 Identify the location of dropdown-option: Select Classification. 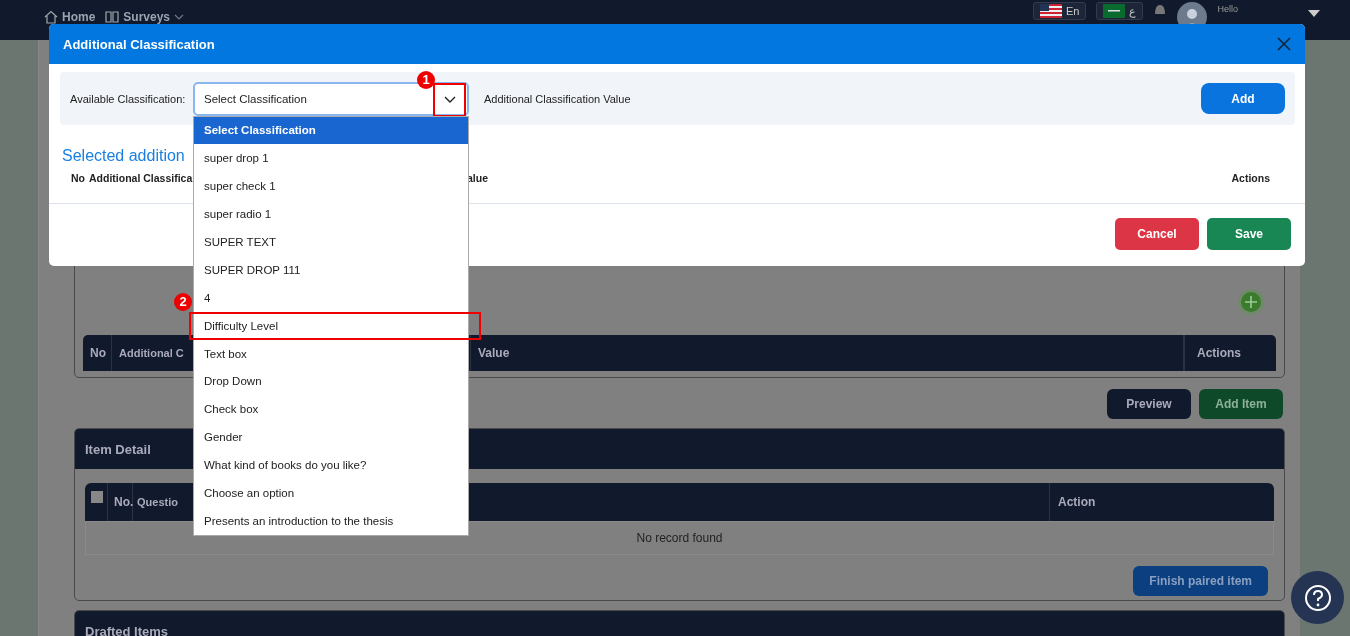
(331, 130).